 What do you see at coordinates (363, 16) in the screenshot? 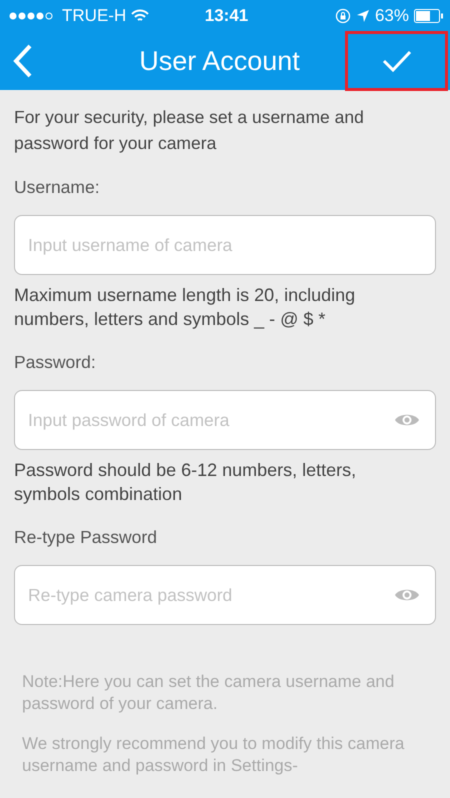
I see `location-icon` at bounding box center [363, 16].